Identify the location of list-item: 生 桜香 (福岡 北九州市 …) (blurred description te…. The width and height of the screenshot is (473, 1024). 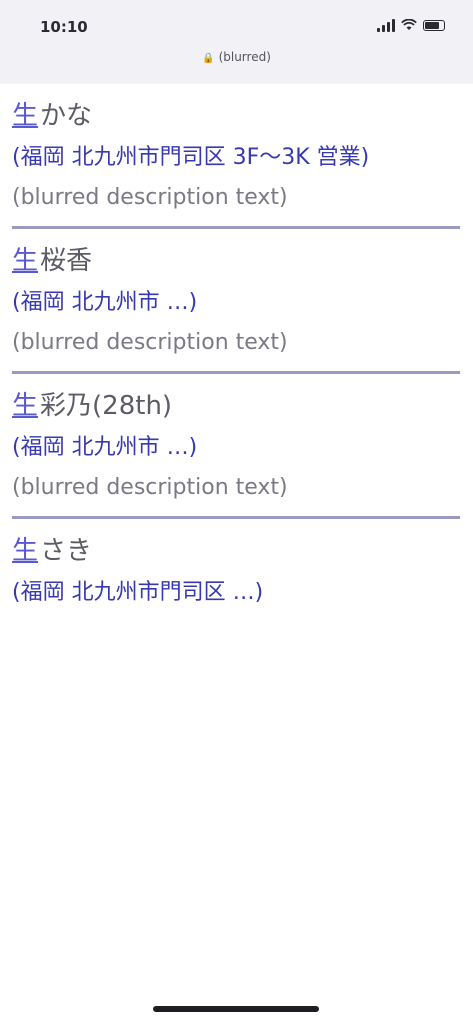
(236, 309).